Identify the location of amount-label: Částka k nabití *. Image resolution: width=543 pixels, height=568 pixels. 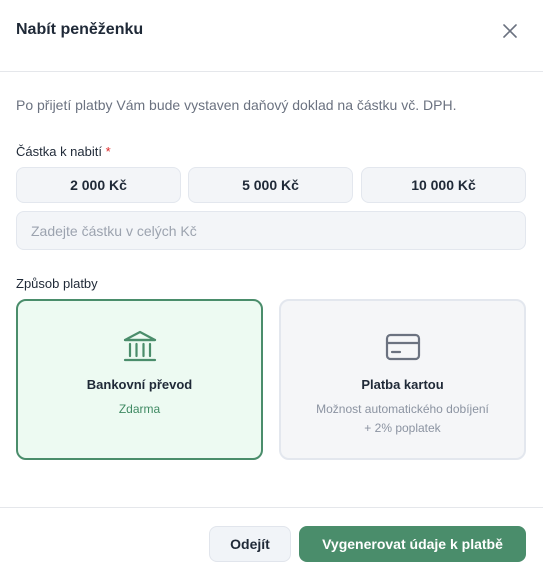
(63, 151).